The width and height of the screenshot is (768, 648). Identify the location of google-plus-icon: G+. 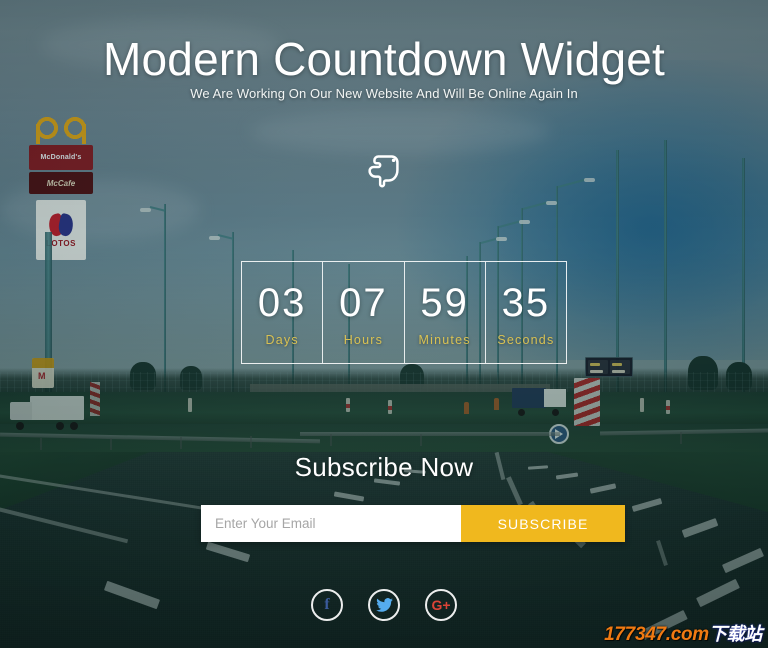
(441, 605).